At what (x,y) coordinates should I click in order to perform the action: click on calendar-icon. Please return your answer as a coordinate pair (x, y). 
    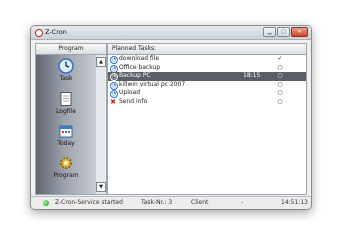
    Looking at the image, I should click on (66, 131).